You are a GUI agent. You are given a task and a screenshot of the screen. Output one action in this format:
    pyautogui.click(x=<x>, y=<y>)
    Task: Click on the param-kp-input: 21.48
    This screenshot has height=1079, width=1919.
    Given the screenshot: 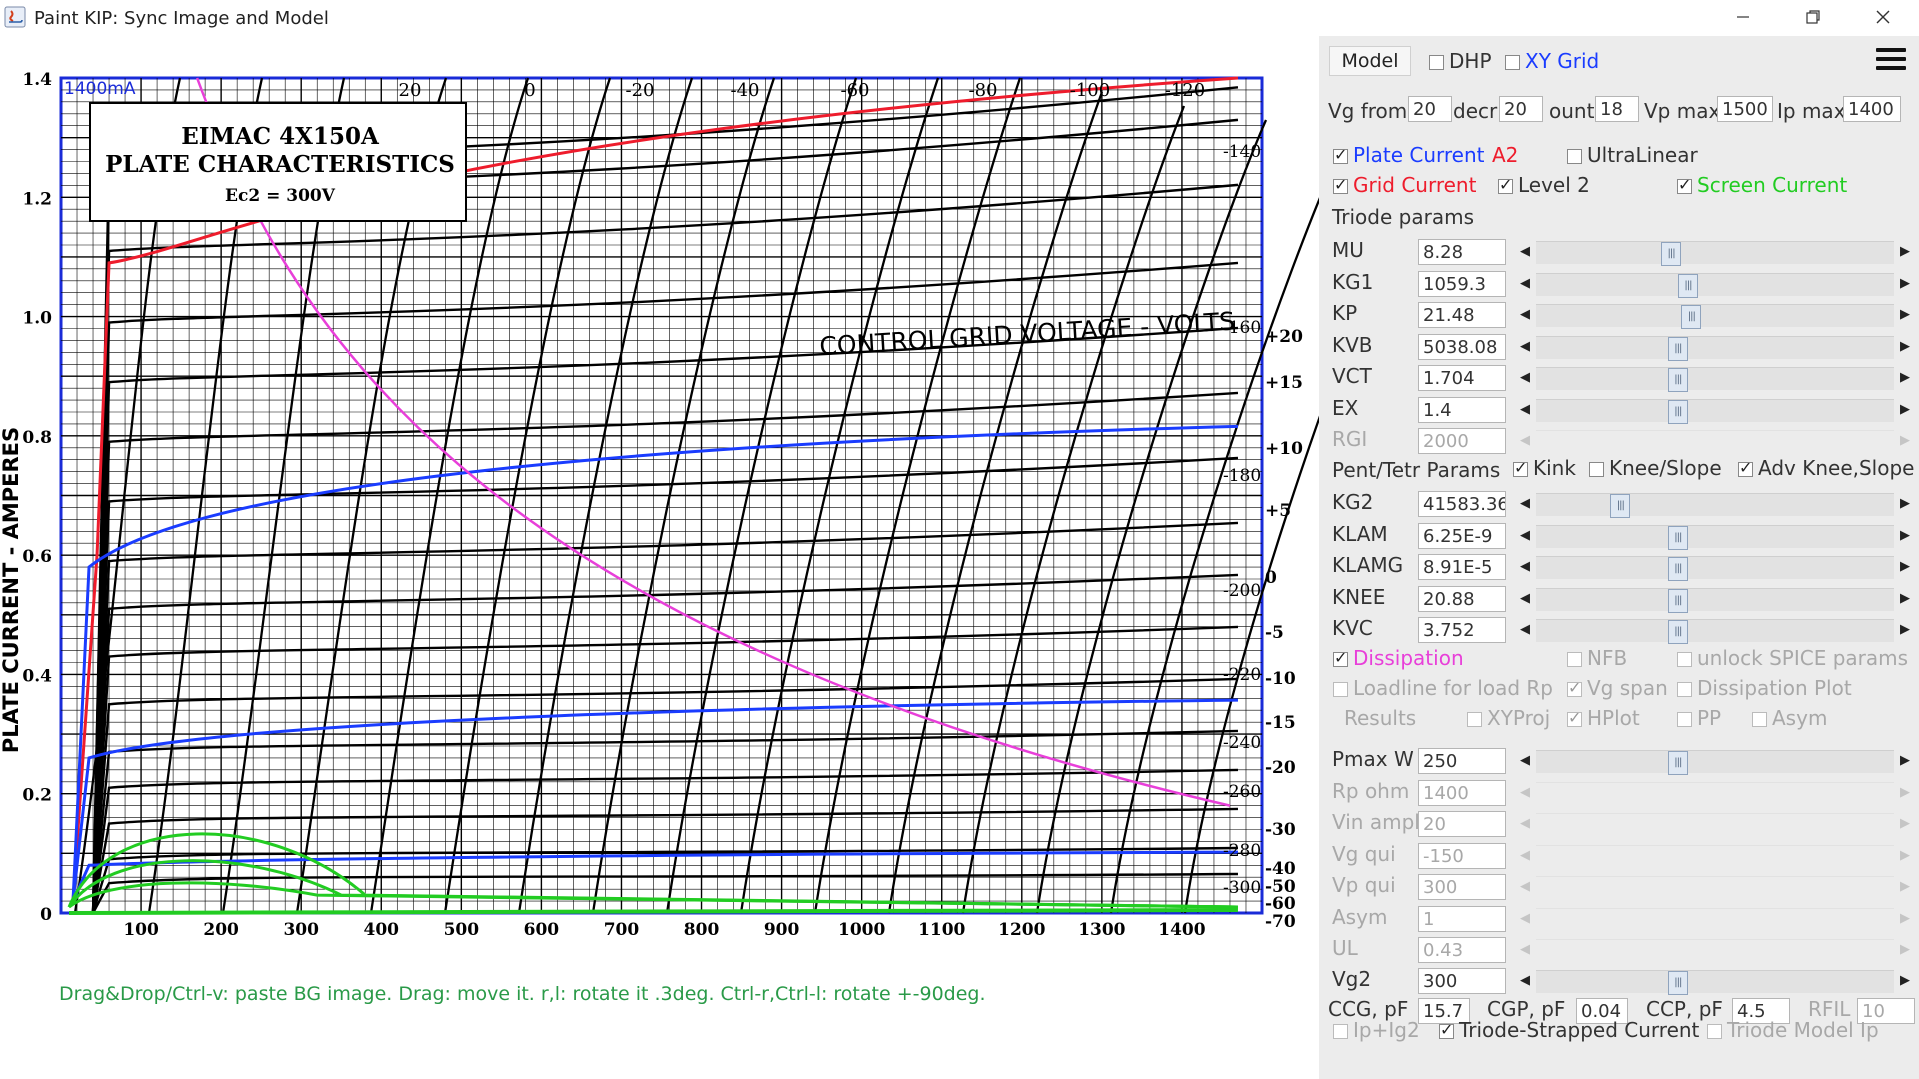 What is the action you would take?
    pyautogui.click(x=1462, y=315)
    